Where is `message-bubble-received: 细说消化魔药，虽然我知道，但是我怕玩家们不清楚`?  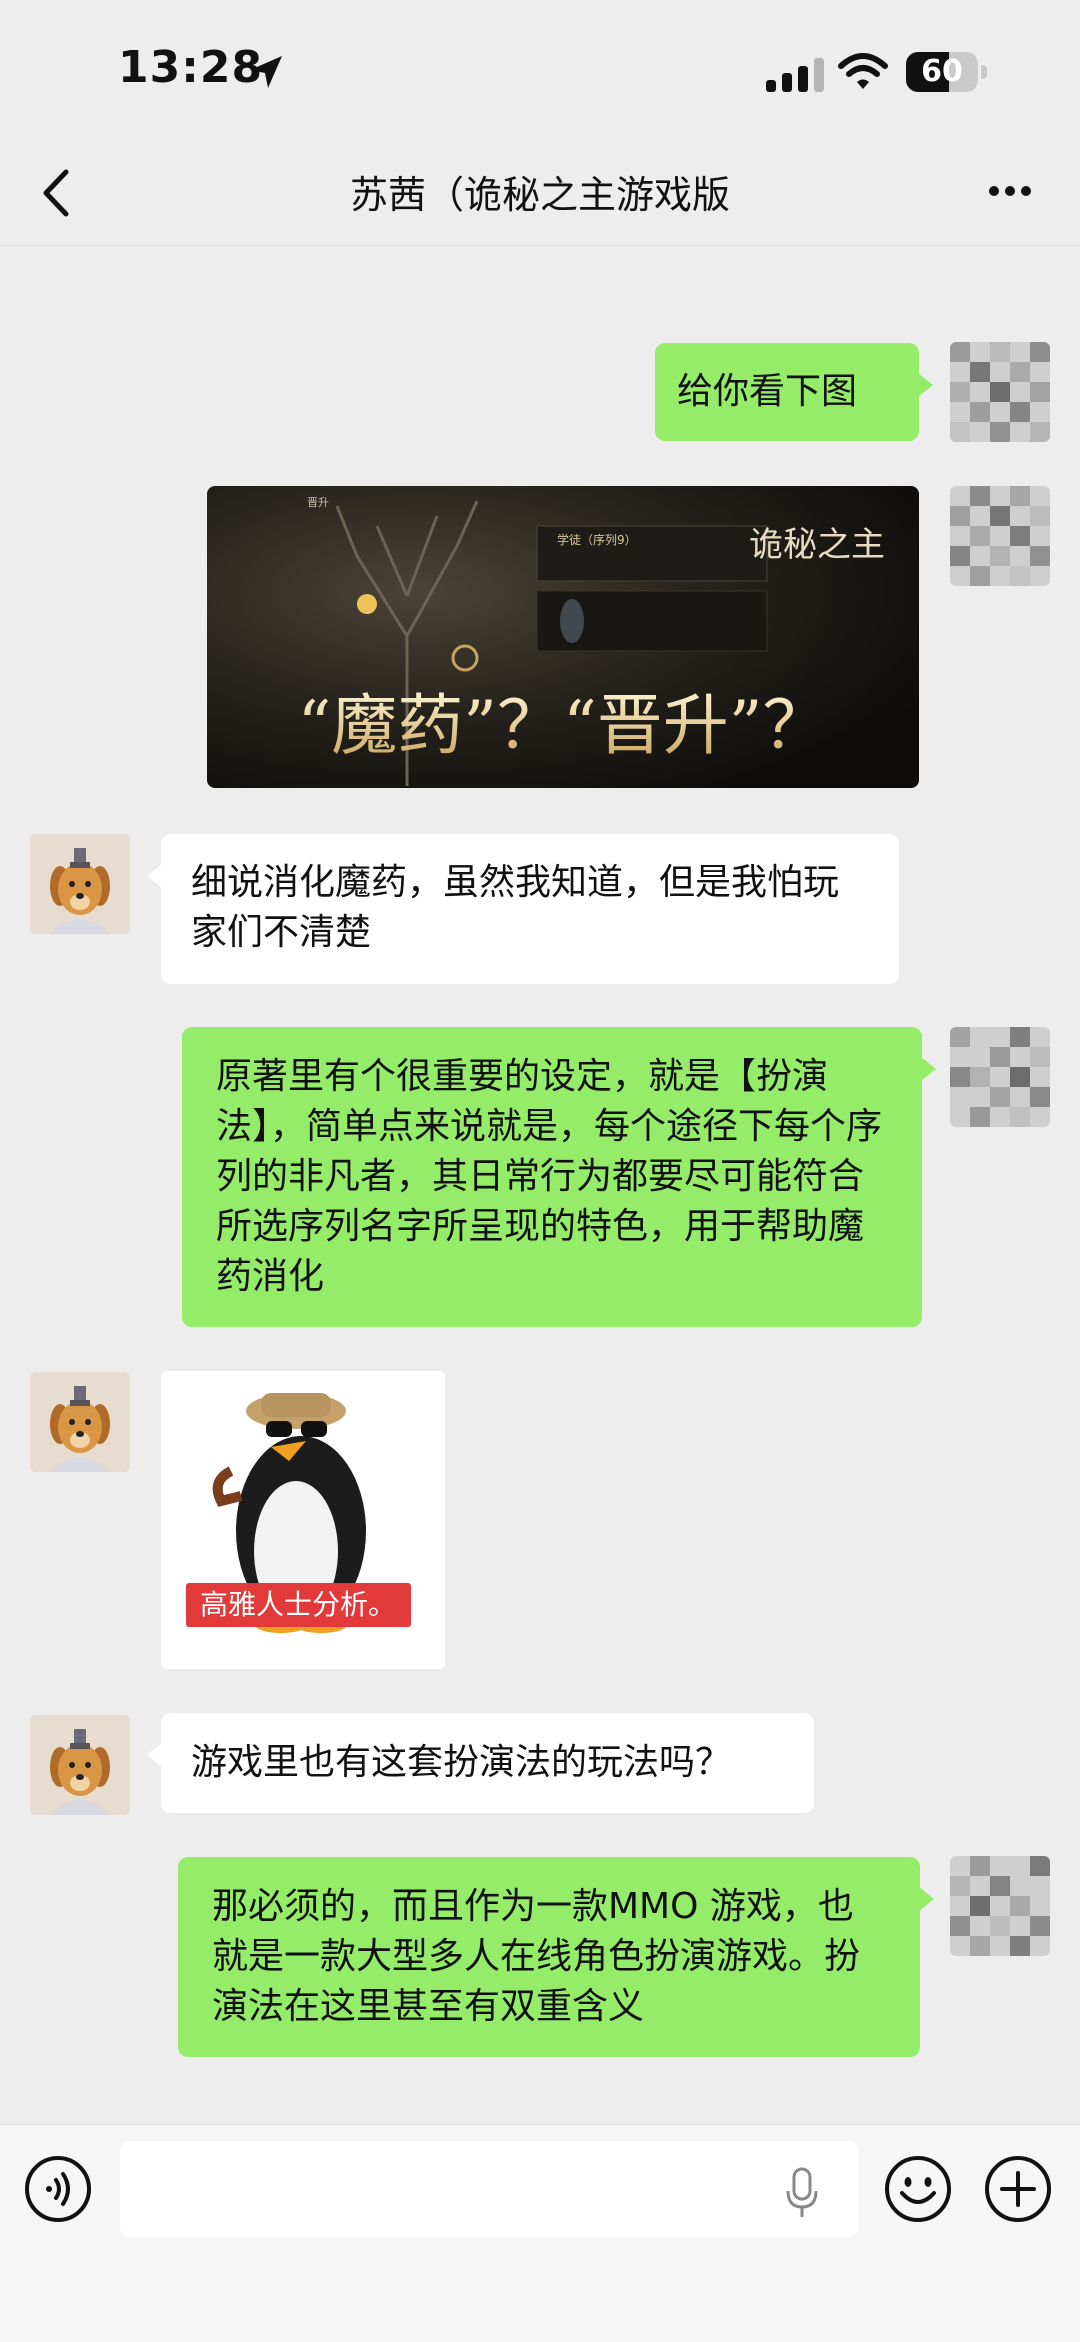
message-bubble-received: 细说消化魔药，虽然我知道，但是我怕玩家们不清楚 is located at coordinates (523, 909).